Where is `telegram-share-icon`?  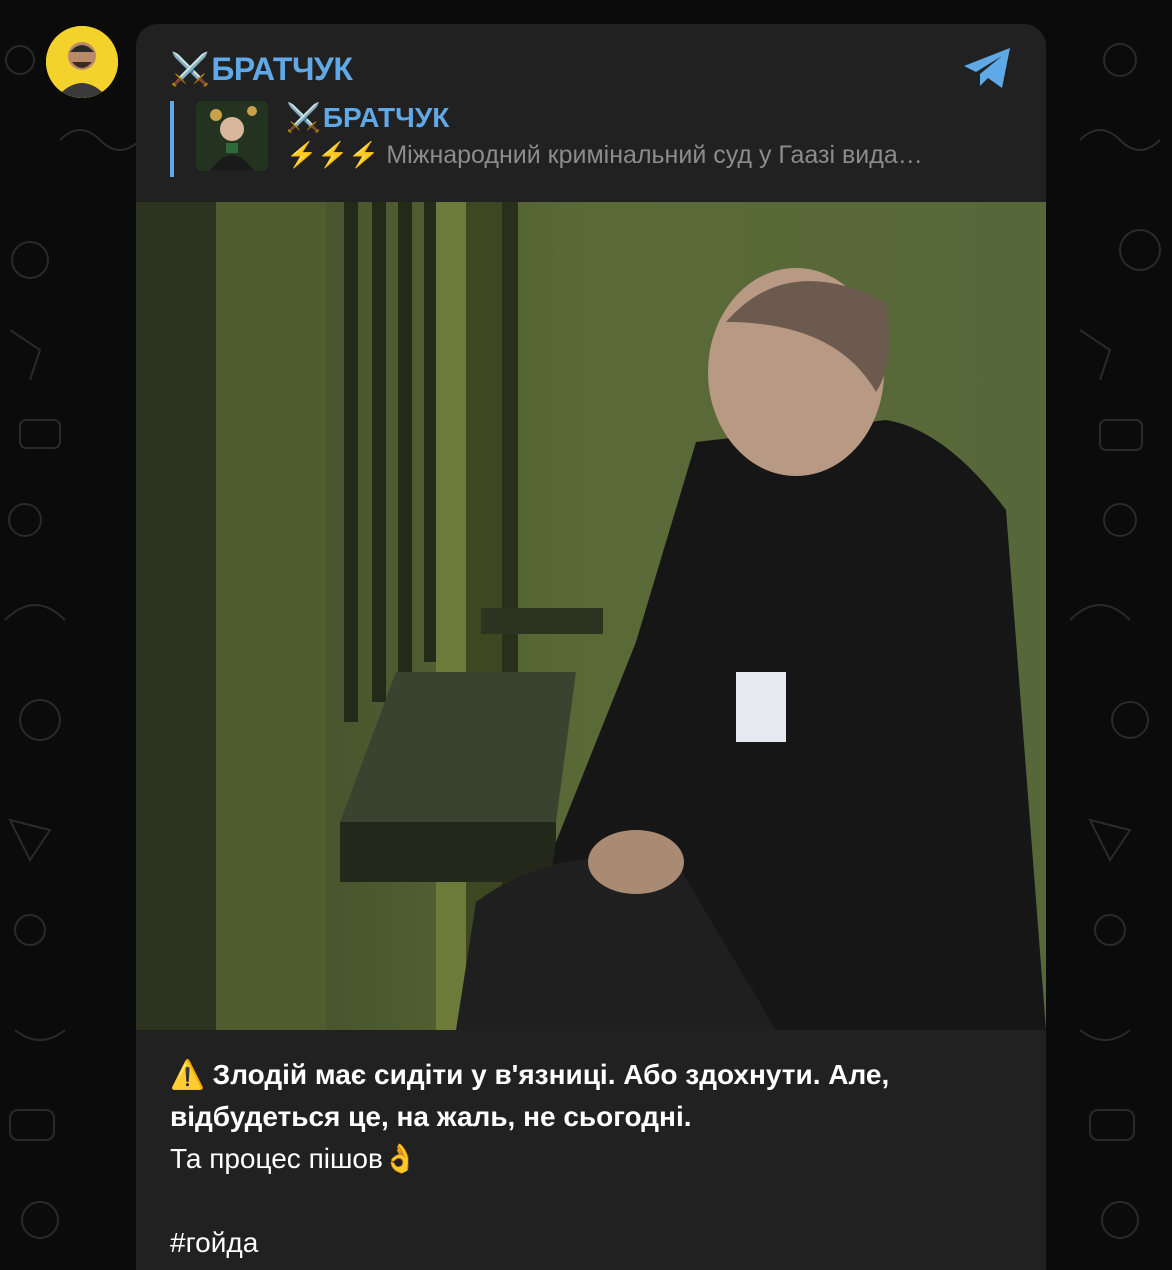
telegram-share-icon is located at coordinates (988, 68).